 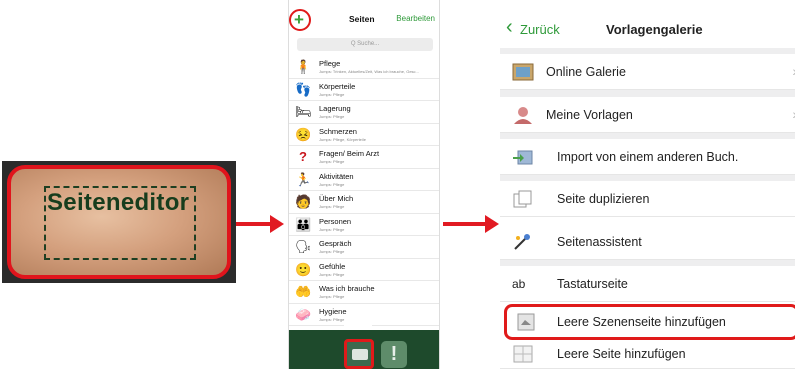 I want to click on row-label: Seite duplizieren, so click(x=603, y=199).